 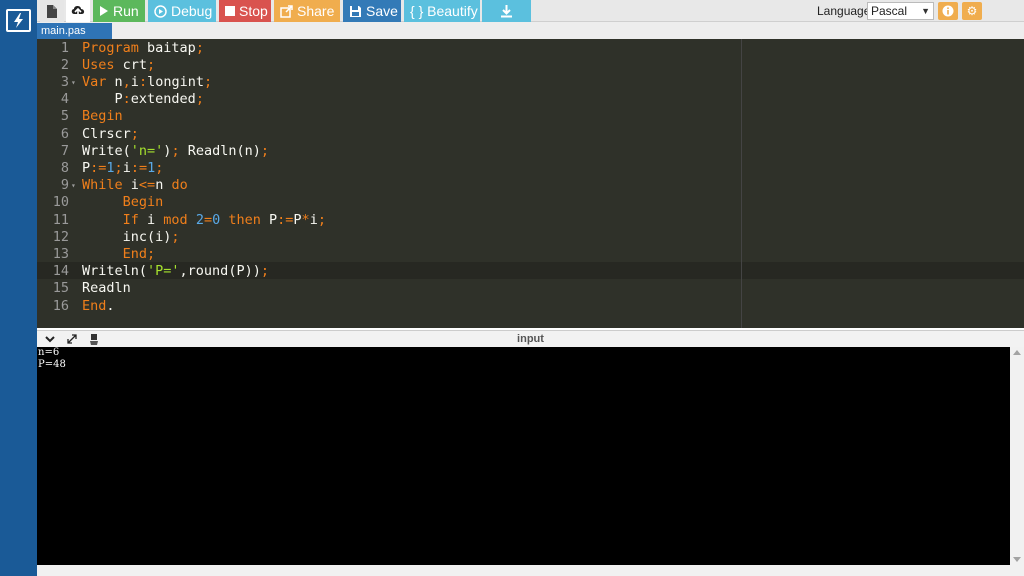 I want to click on new-file-button, so click(x=52, y=11).